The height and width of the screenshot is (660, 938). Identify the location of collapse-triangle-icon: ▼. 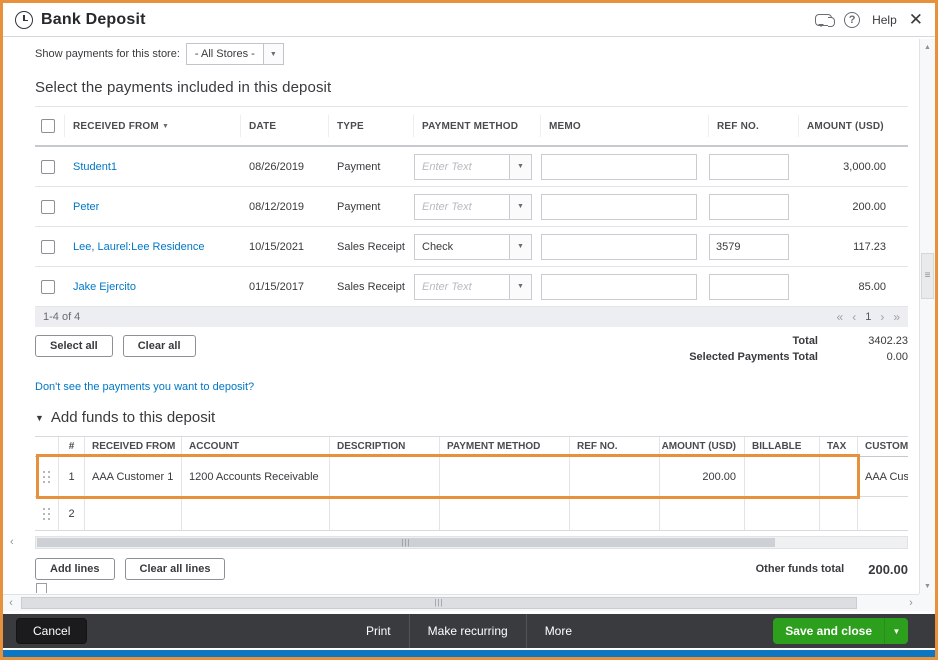
(39, 418).